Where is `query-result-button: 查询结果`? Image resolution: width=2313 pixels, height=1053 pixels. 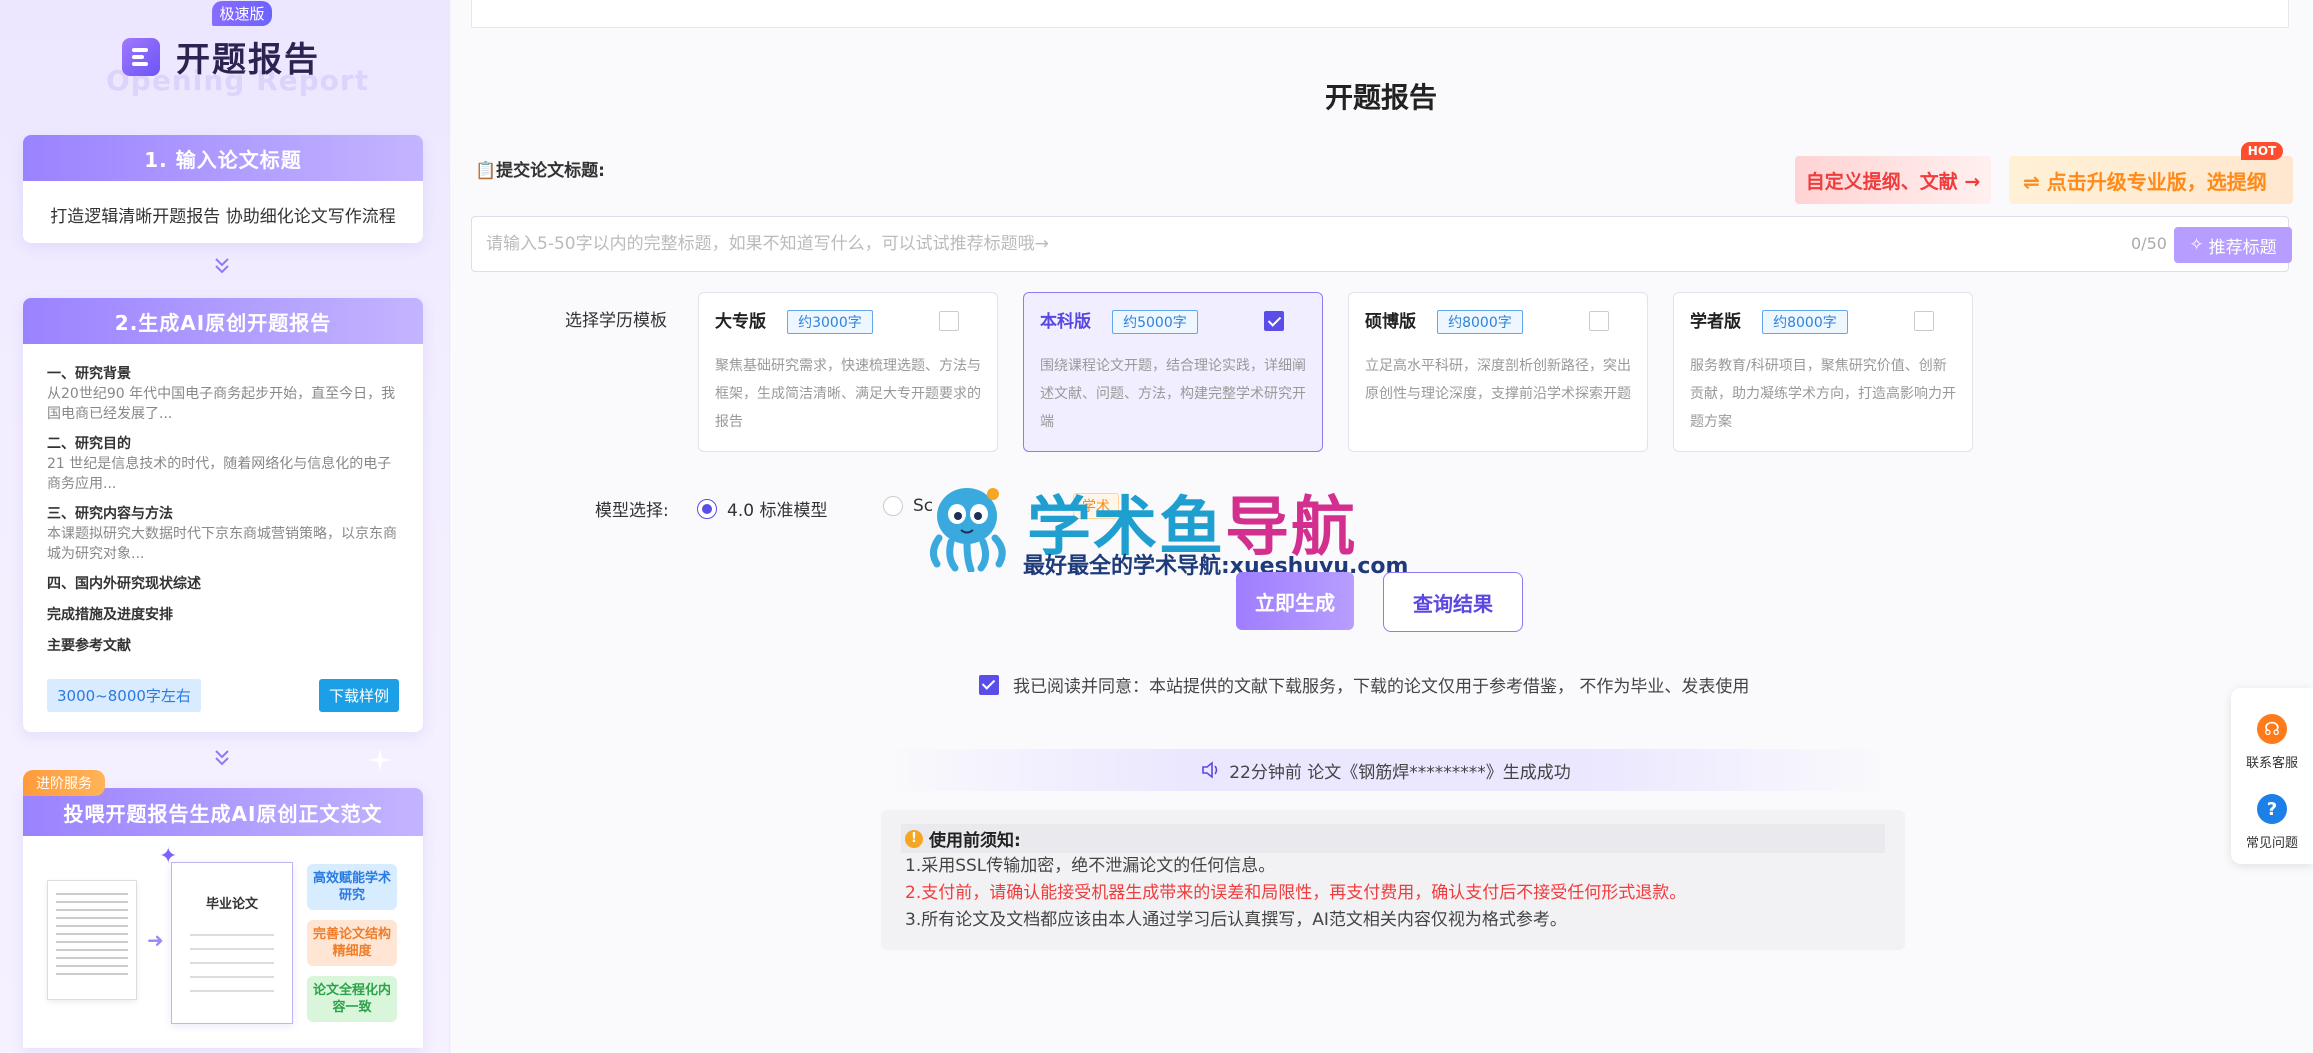 query-result-button: 查询结果 is located at coordinates (1453, 602).